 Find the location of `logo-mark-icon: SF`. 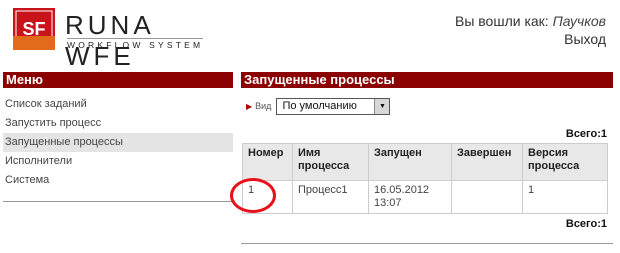

logo-mark-icon: SF is located at coordinates (34, 29).